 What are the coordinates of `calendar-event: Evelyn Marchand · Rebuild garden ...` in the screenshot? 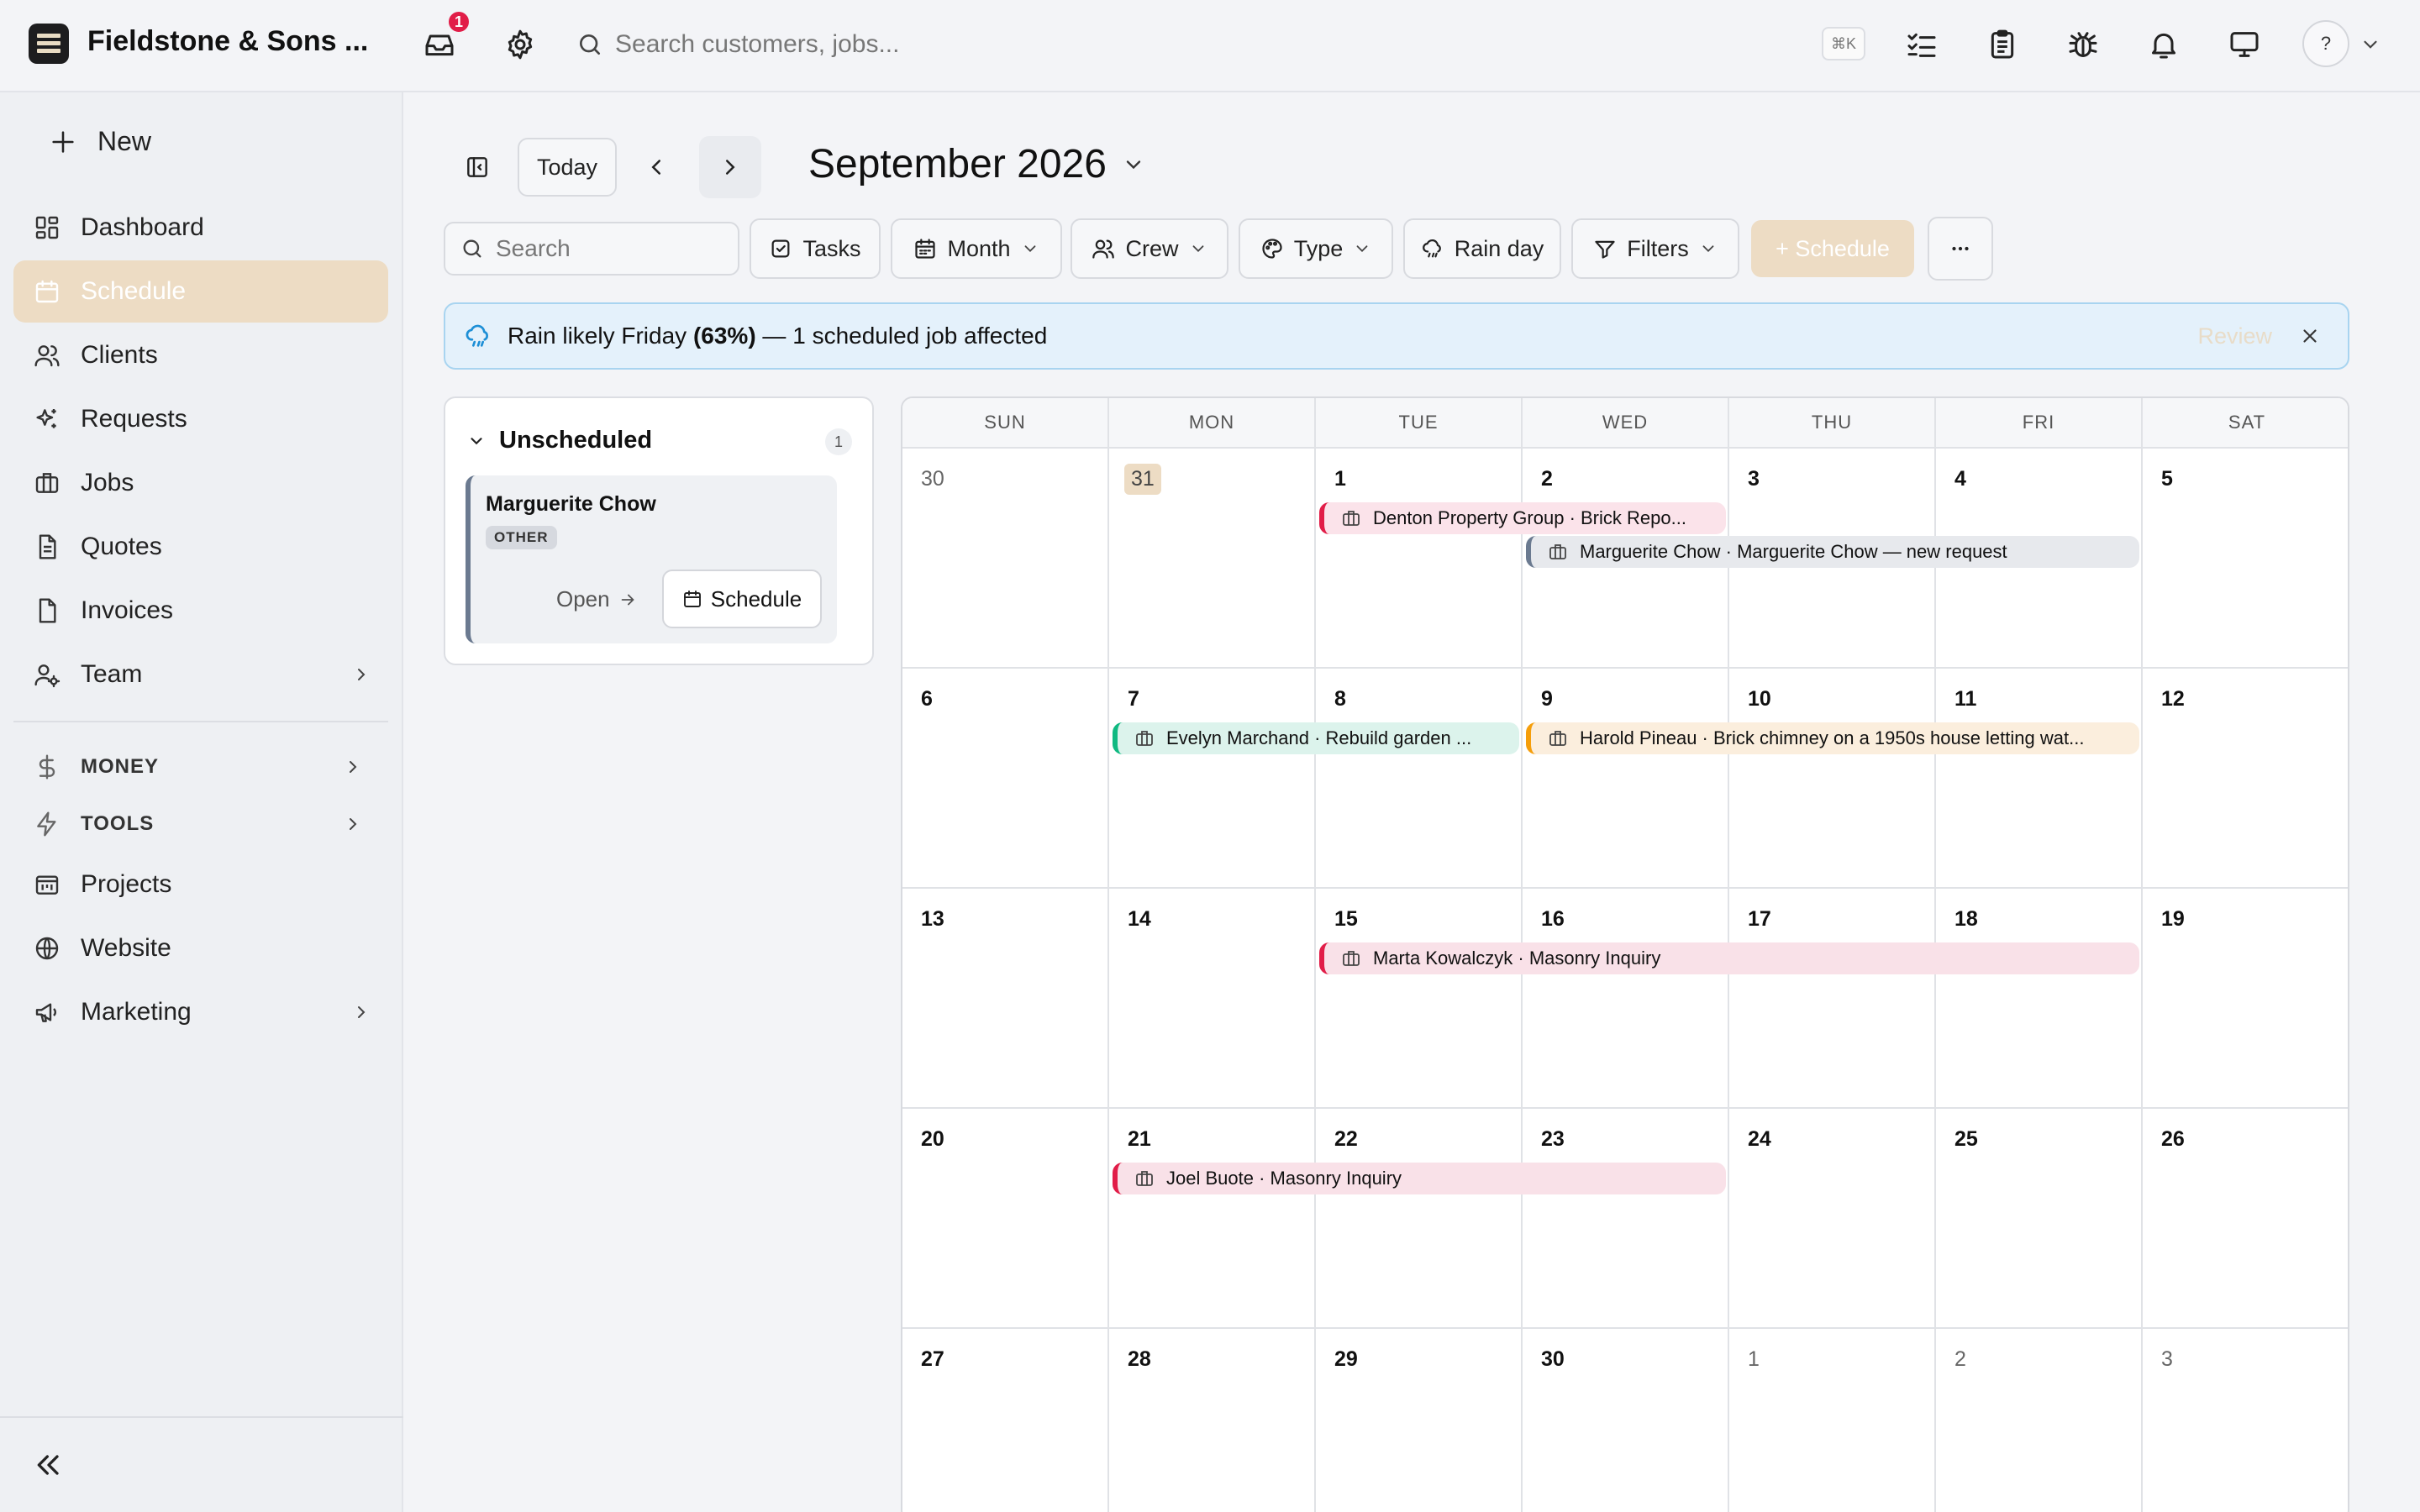 It's located at (1316, 738).